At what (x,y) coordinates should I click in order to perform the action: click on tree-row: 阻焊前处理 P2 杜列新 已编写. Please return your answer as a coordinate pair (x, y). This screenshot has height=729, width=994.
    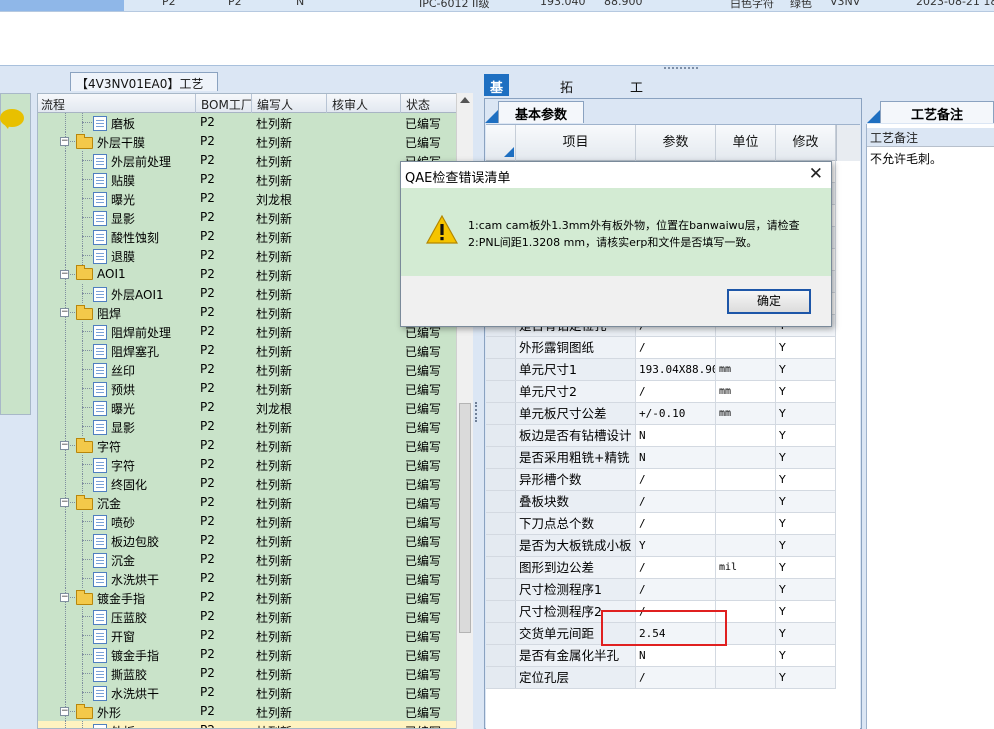
    Looking at the image, I should click on (247, 331).